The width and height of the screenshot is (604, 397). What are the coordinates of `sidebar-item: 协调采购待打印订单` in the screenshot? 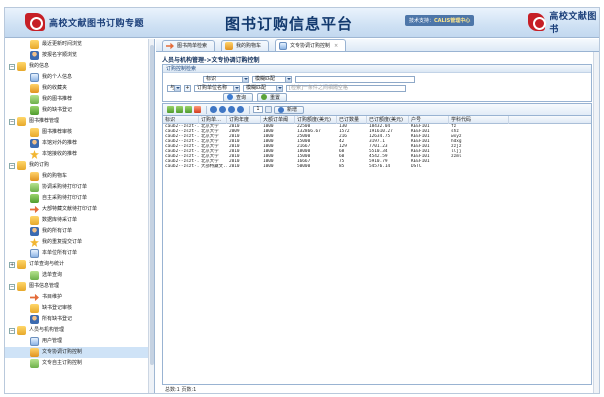 It's located at (79, 187).